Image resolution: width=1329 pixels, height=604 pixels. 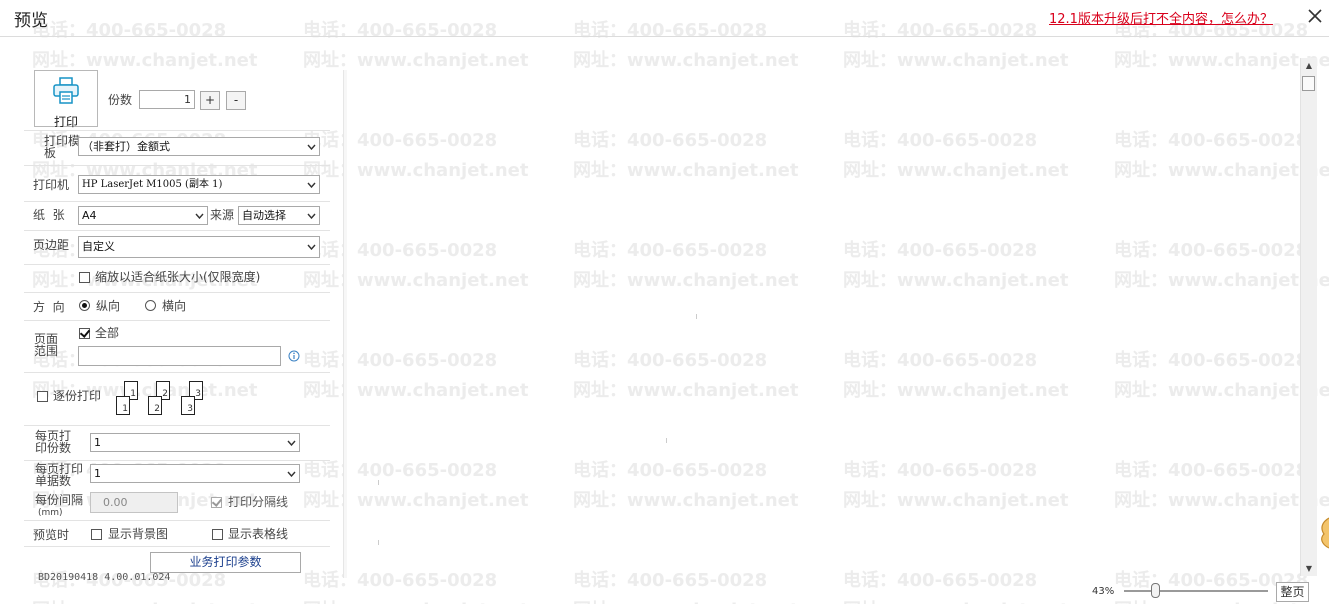 I want to click on collate-label: 逐份打印, so click(x=77, y=396).